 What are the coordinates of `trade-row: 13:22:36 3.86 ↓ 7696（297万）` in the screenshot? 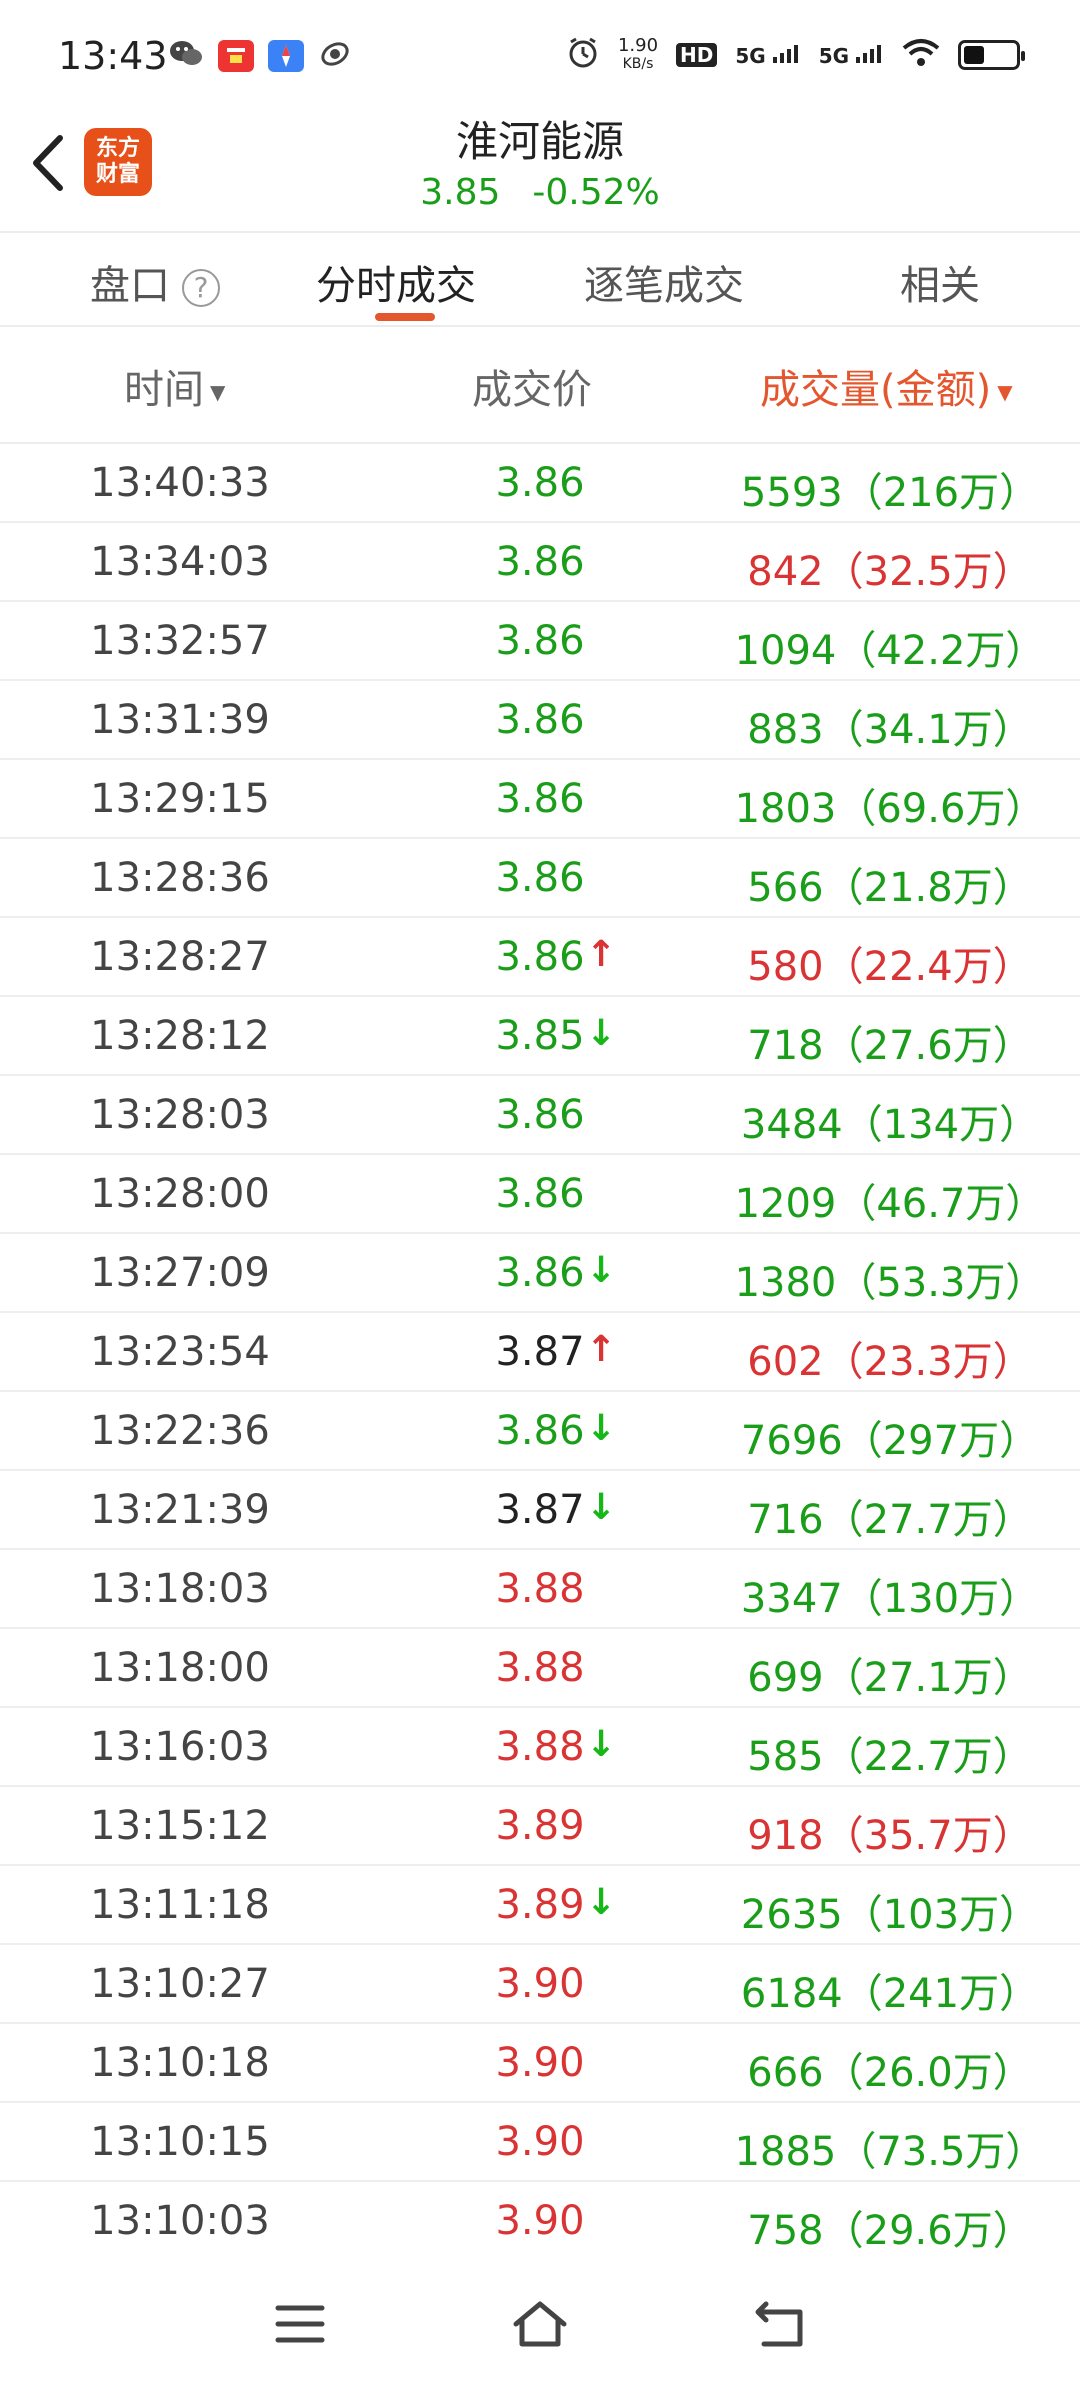 It's located at (540, 1431).